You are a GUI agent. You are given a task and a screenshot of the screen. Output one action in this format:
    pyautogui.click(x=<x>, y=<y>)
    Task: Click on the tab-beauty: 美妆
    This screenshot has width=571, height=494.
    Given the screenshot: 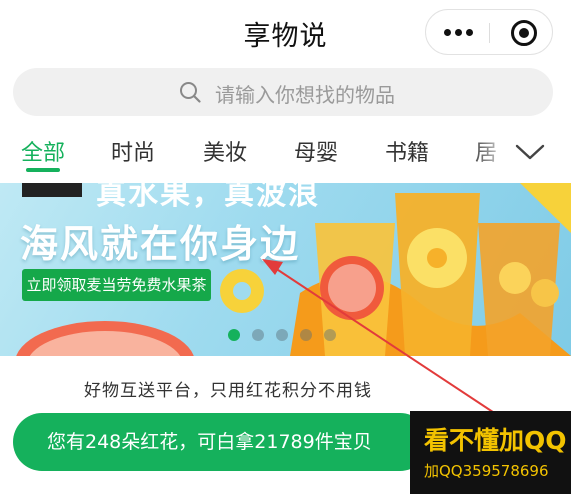 What is the action you would take?
    pyautogui.click(x=225, y=151)
    